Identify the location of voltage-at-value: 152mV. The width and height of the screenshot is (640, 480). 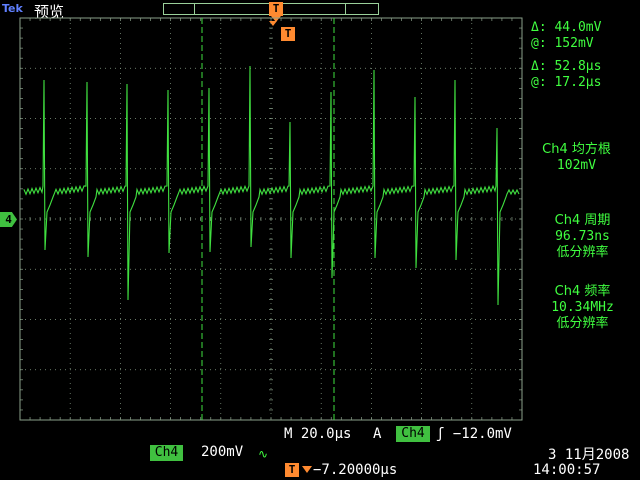
(574, 43).